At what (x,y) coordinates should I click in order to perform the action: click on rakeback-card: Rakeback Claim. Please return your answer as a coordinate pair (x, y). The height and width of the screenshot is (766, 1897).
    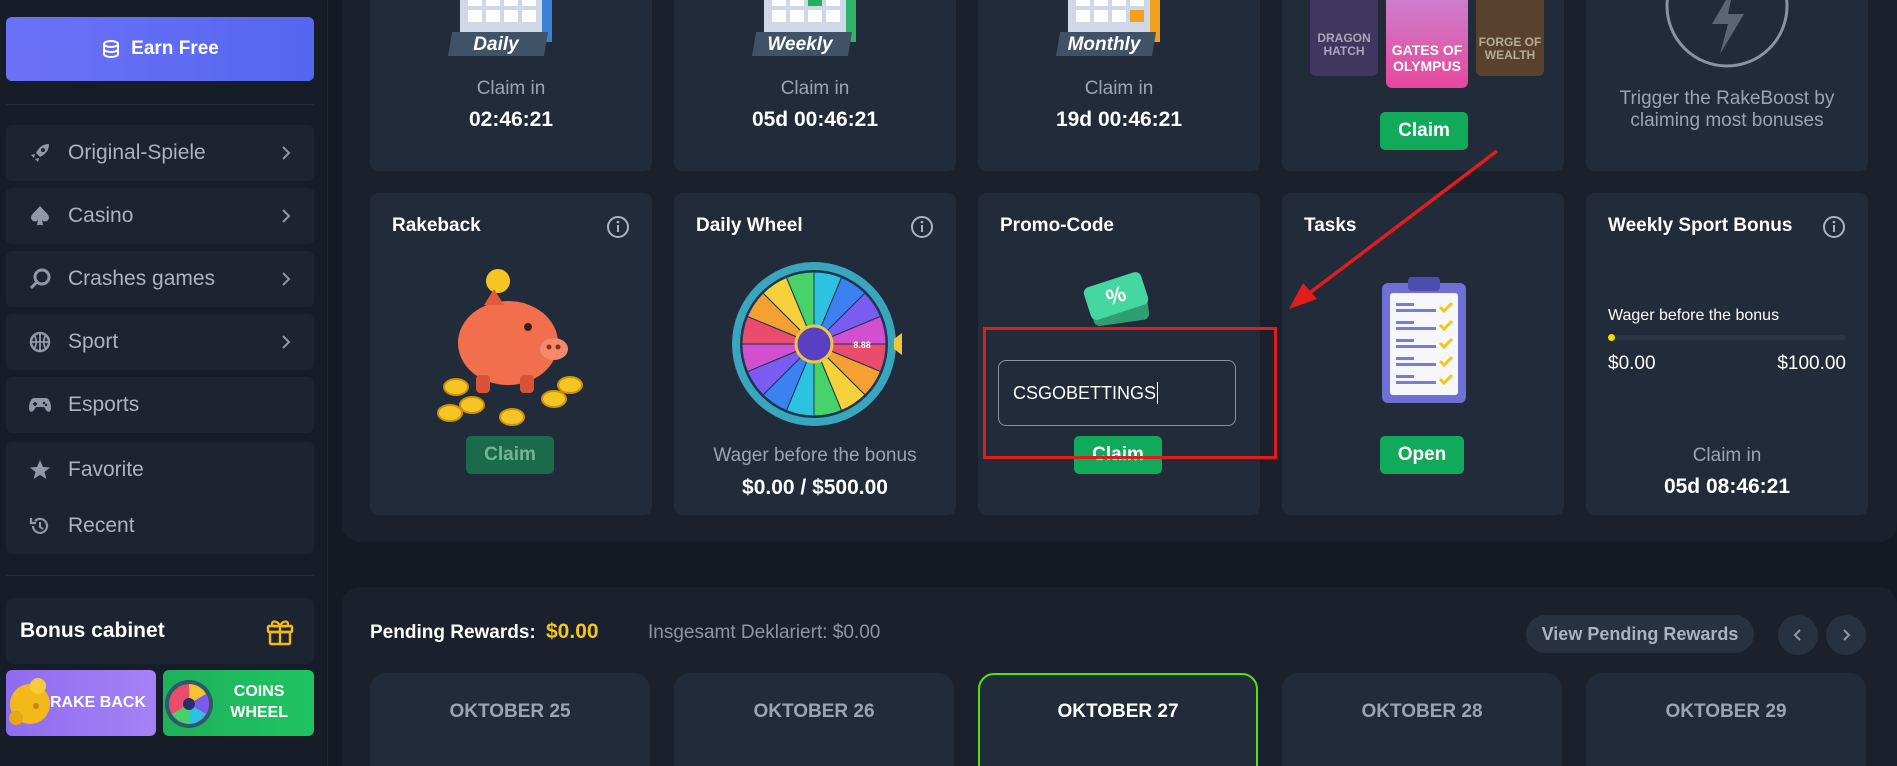
    Looking at the image, I should click on (511, 354).